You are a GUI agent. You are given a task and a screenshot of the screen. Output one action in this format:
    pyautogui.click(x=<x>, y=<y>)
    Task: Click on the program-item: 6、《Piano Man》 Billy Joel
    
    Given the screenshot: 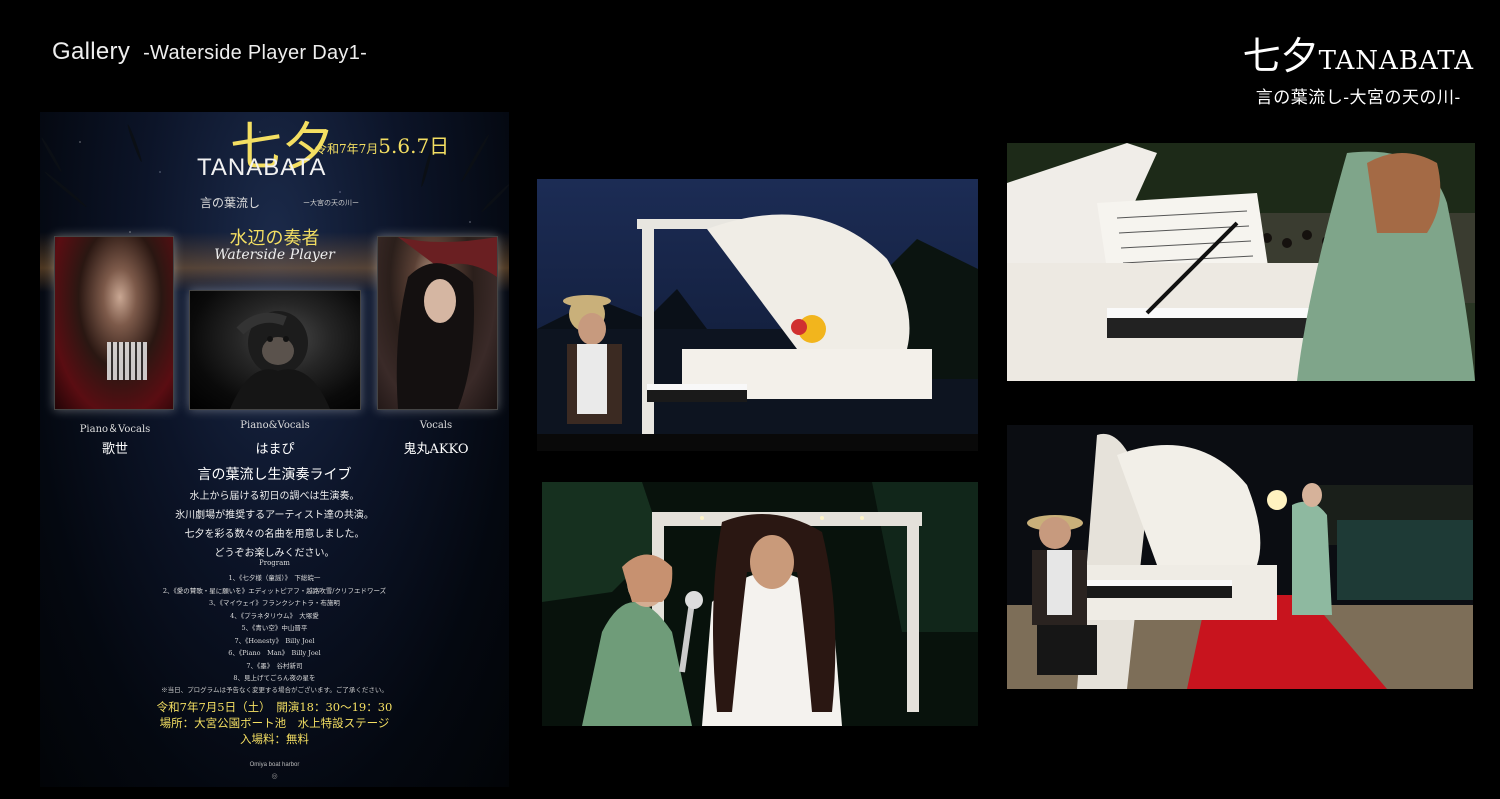 What is the action you would take?
    pyautogui.click(x=274, y=653)
    